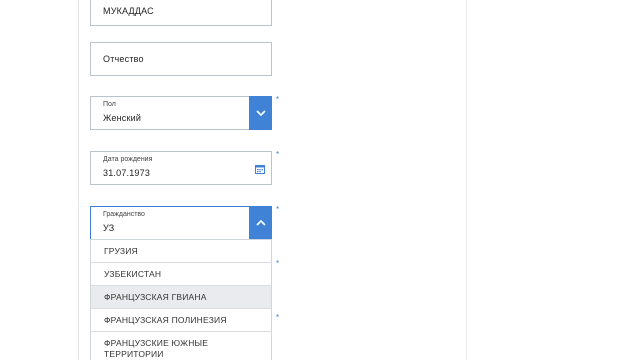 The image size is (640, 360). Describe the element at coordinates (156, 348) in the screenshot. I see `option-label: ФРАНЦУЗСКИЕ ЮЖНЫЕ ТЕРРИТОРИИ` at that location.